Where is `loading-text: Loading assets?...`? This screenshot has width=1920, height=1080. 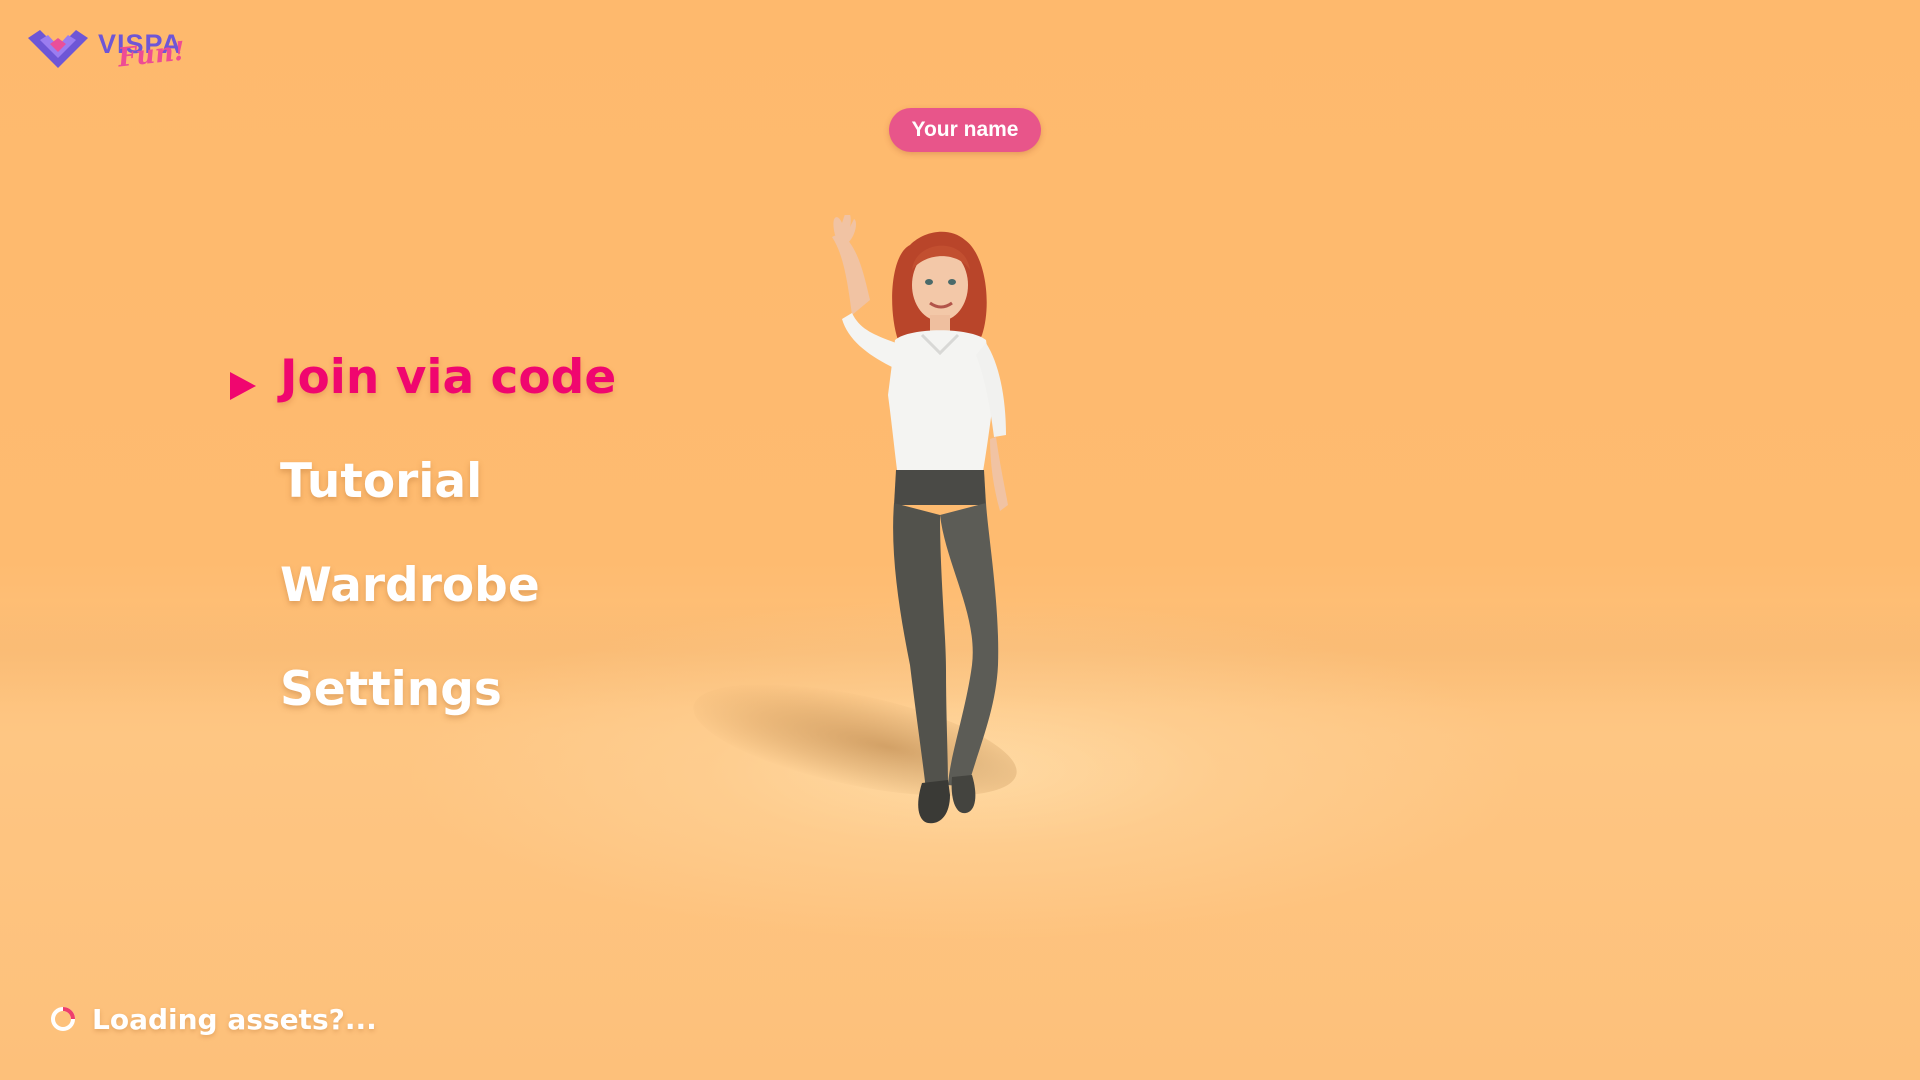
loading-text: Loading assets?... is located at coordinates (234, 1019).